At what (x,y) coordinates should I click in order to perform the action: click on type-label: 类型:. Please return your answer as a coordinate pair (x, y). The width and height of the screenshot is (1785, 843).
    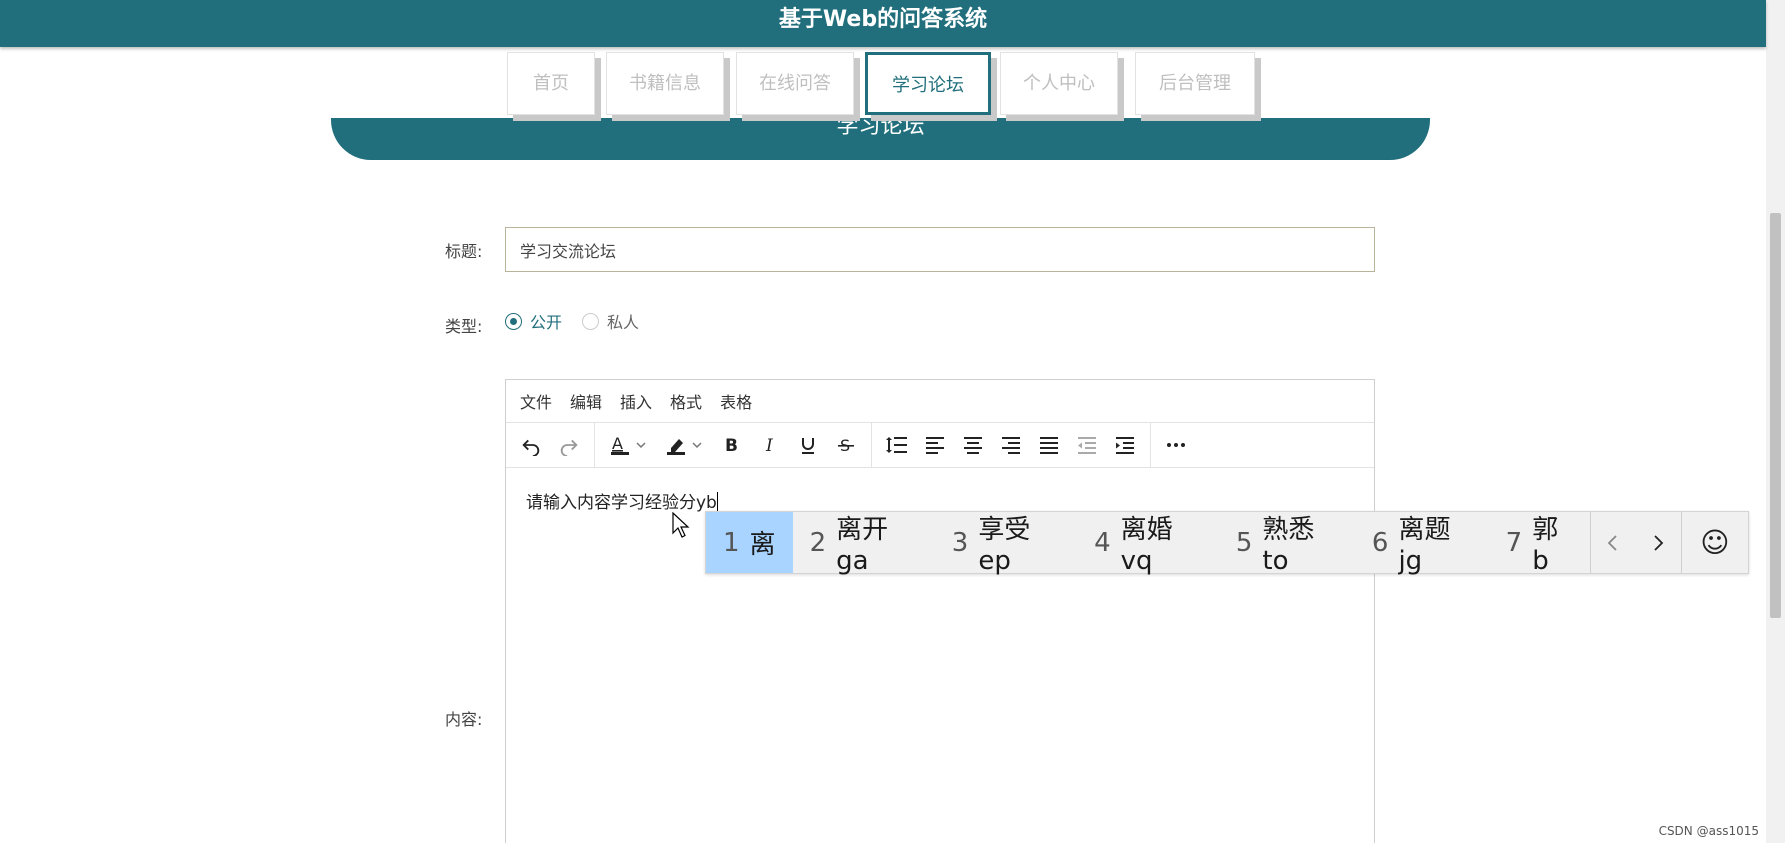
    Looking at the image, I should click on (464, 326).